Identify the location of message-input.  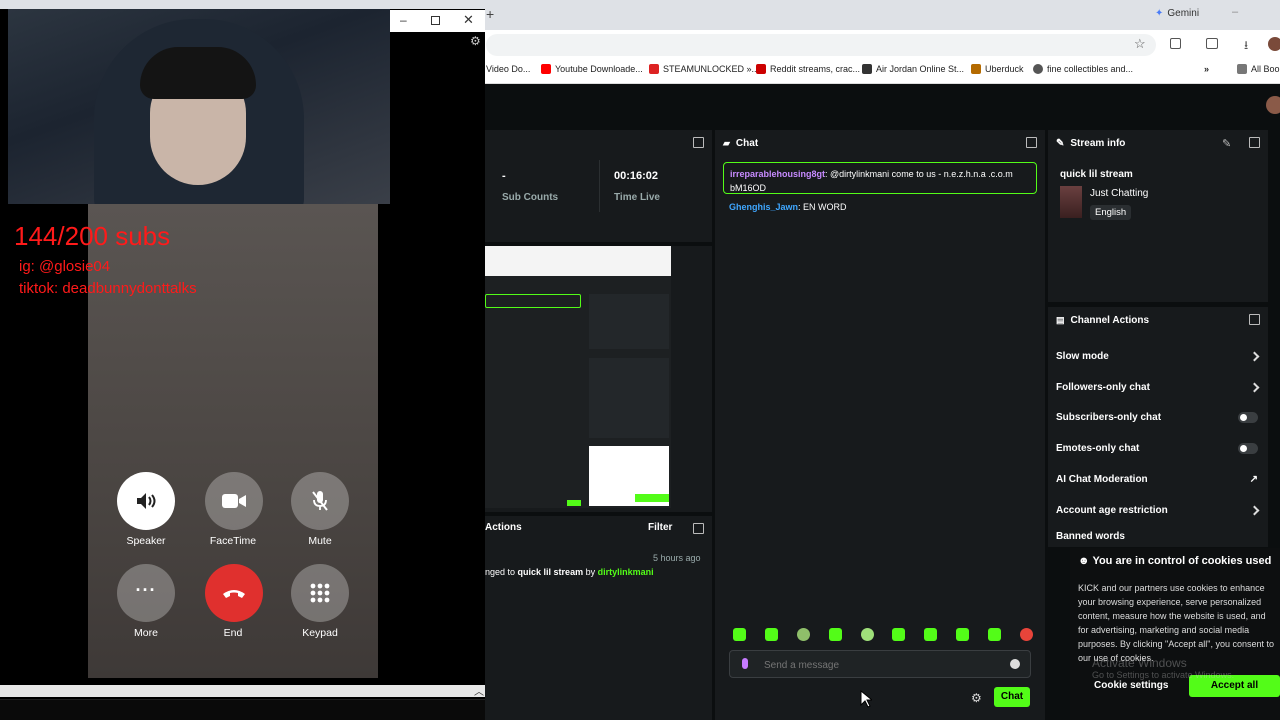
(879, 665).